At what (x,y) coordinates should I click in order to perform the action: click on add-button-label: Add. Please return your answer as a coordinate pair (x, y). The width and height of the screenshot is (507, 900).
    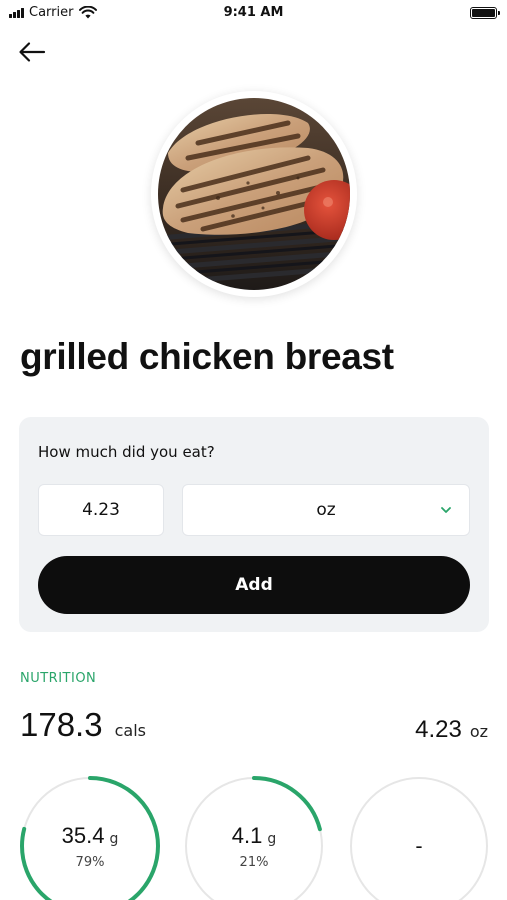
    Looking at the image, I should click on (254, 585).